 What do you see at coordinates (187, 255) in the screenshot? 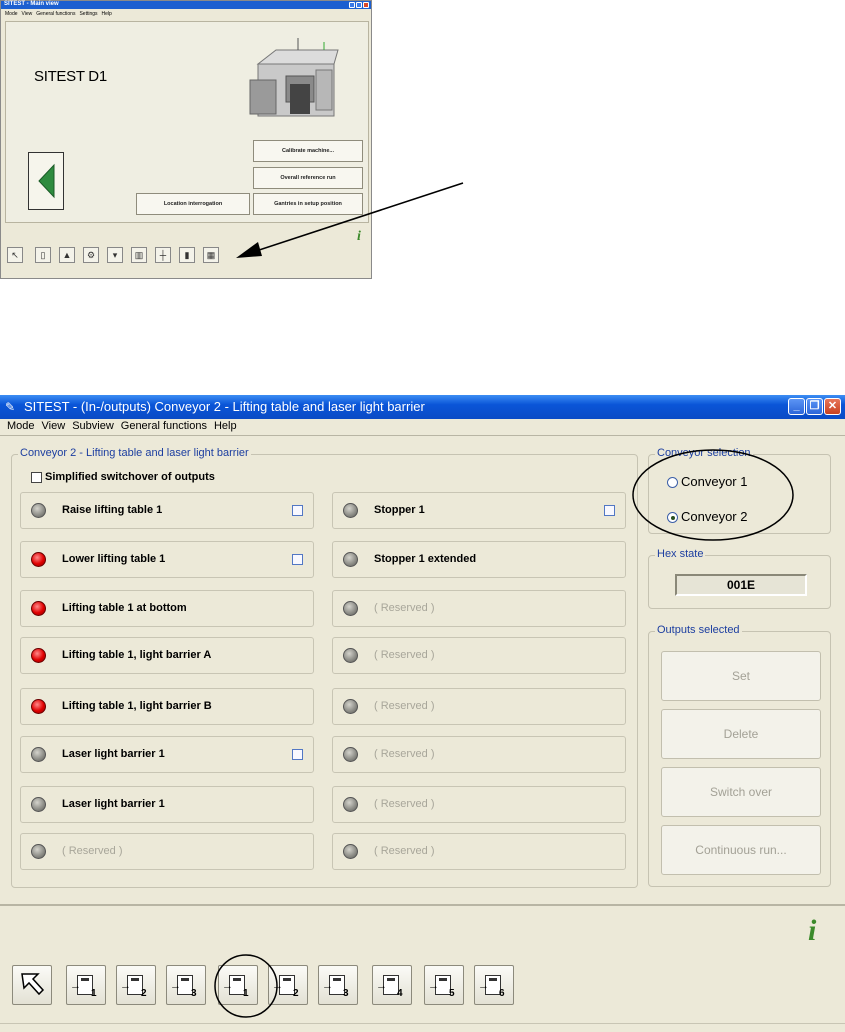
I see `panel-icon: ▮` at bounding box center [187, 255].